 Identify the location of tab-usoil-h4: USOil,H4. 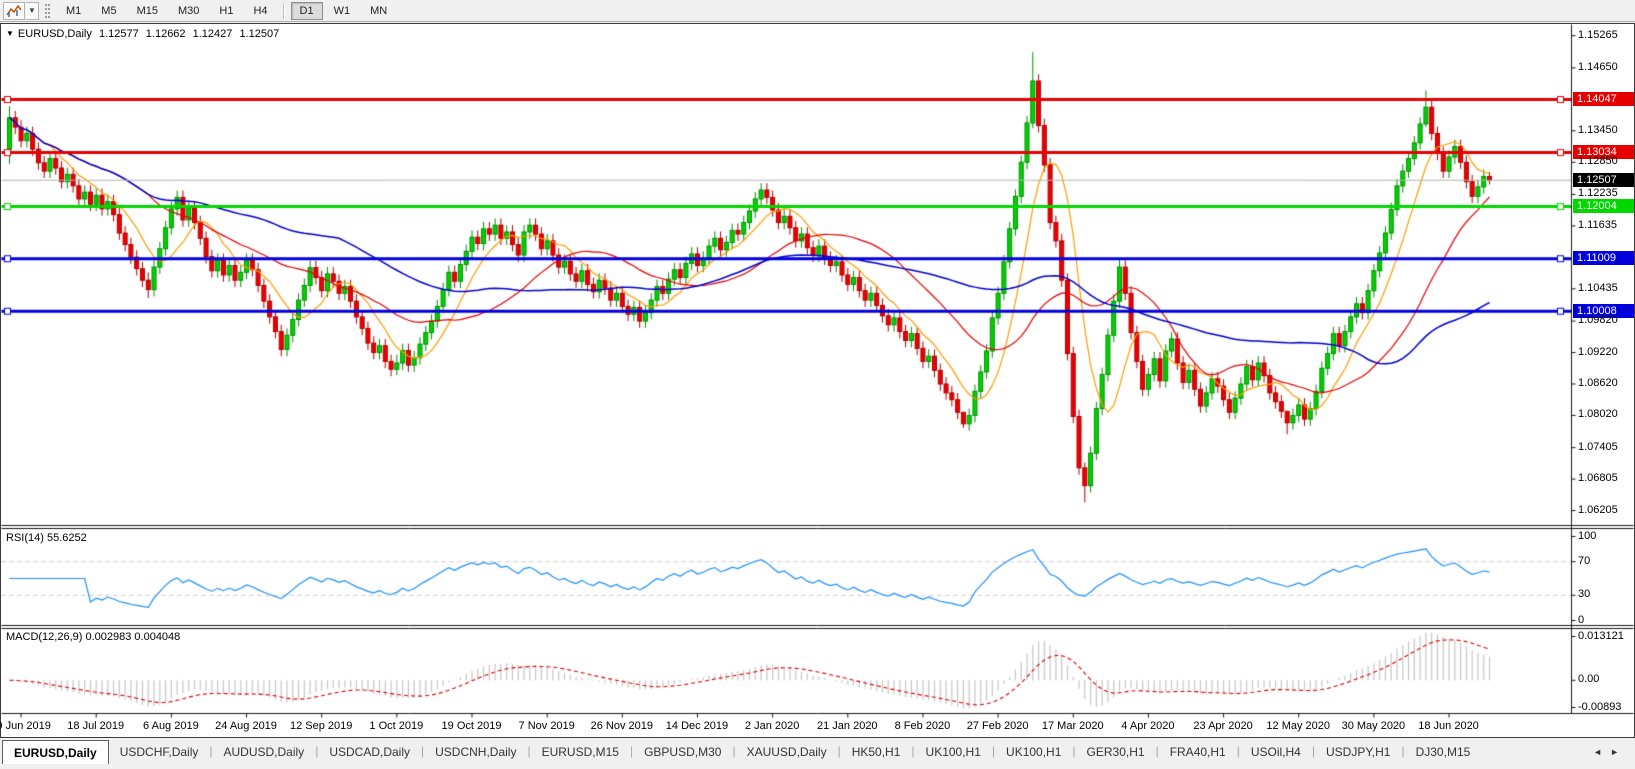
(1276, 752).